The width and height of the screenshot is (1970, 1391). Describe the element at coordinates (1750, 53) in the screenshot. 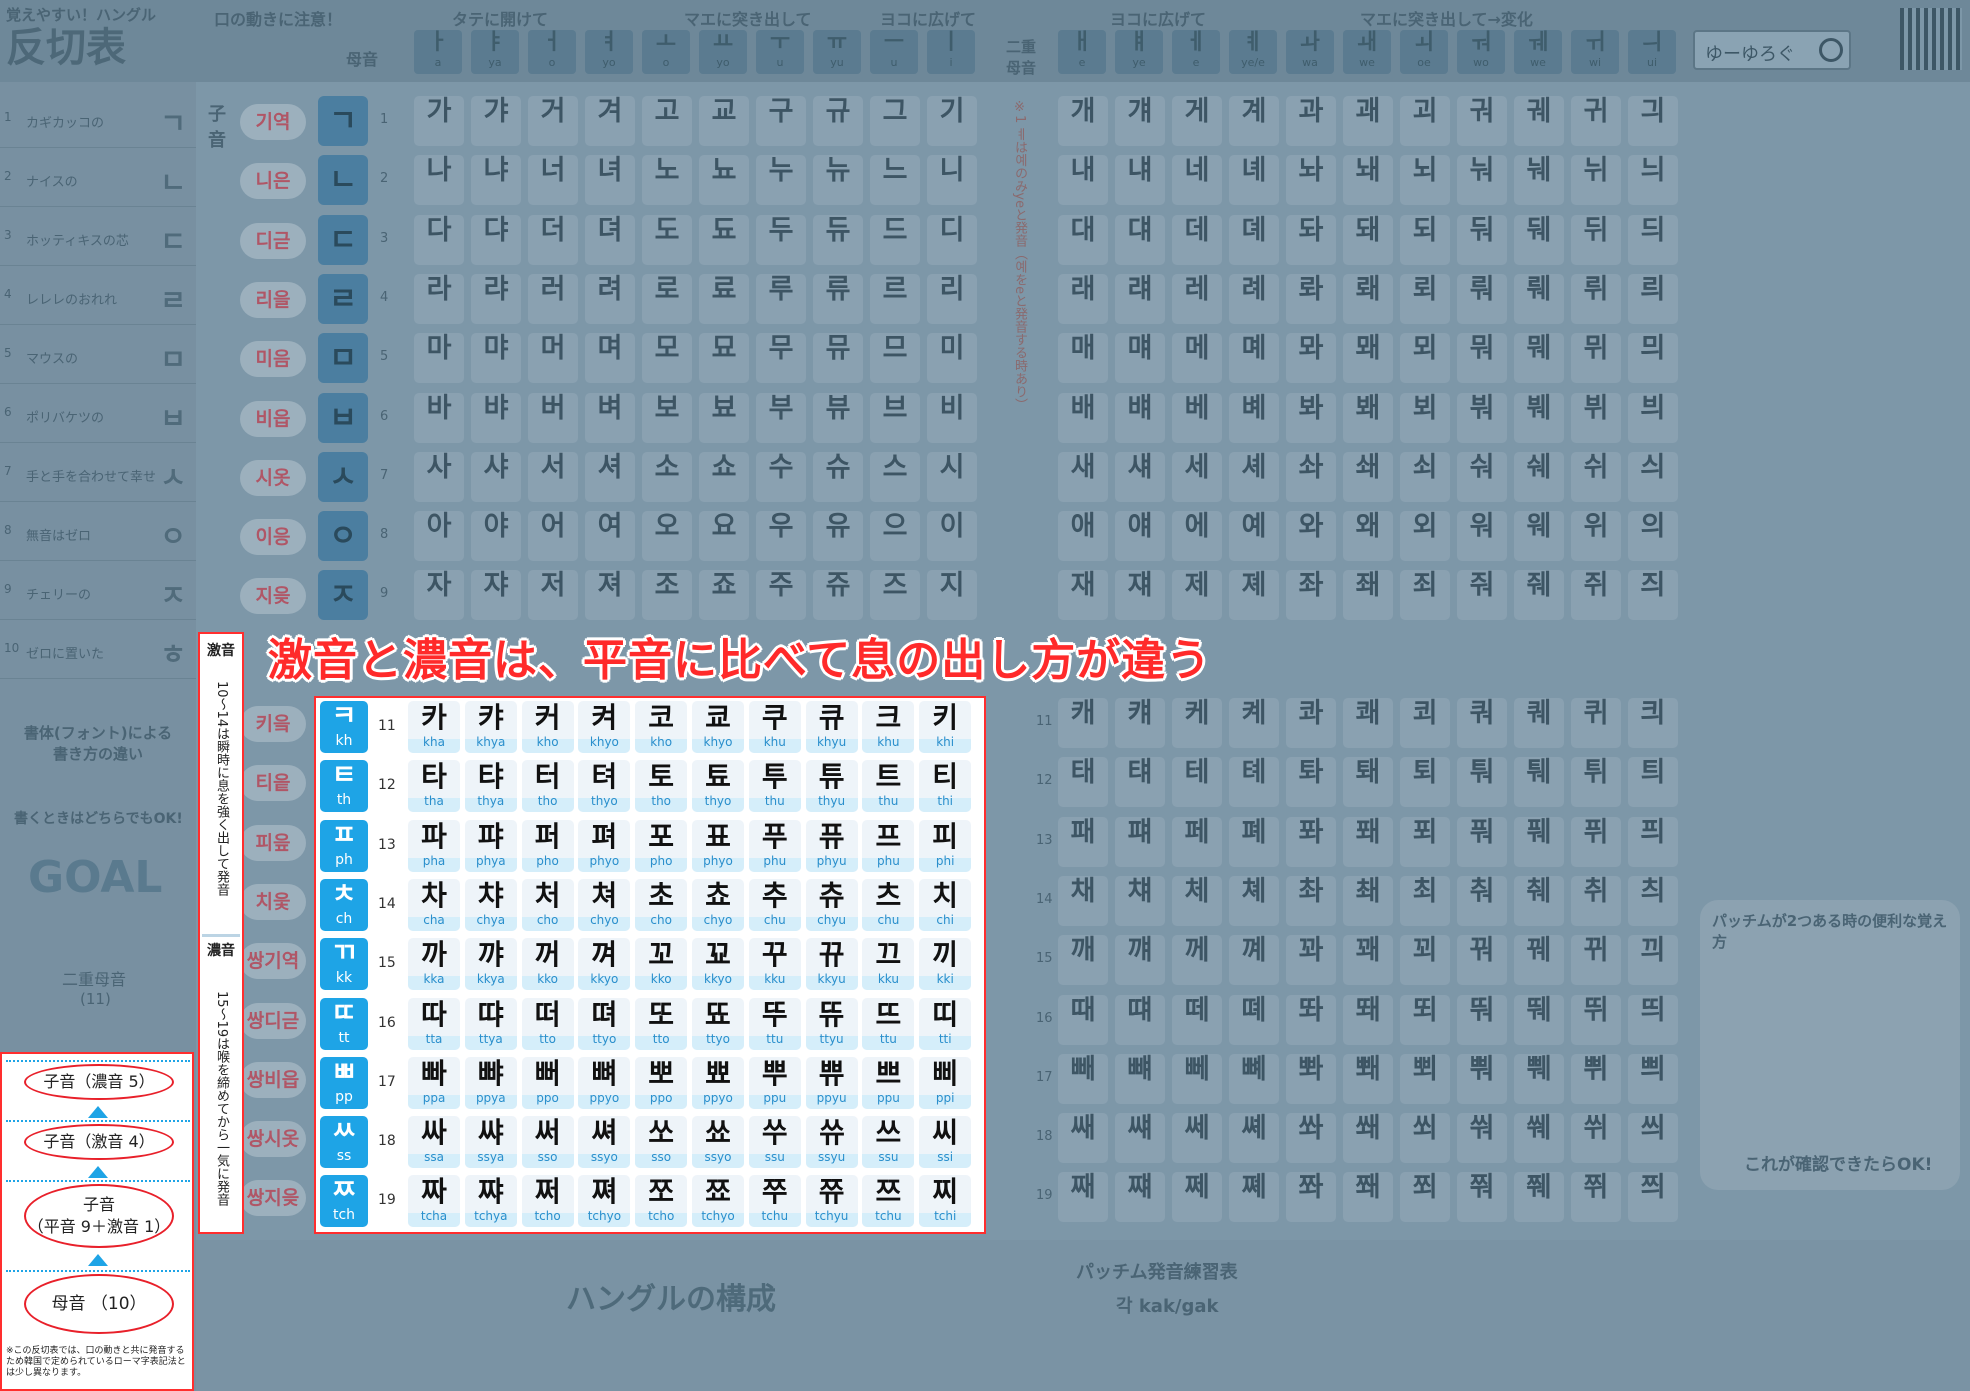

I see `search-input: ゆーゆろぐ` at that location.